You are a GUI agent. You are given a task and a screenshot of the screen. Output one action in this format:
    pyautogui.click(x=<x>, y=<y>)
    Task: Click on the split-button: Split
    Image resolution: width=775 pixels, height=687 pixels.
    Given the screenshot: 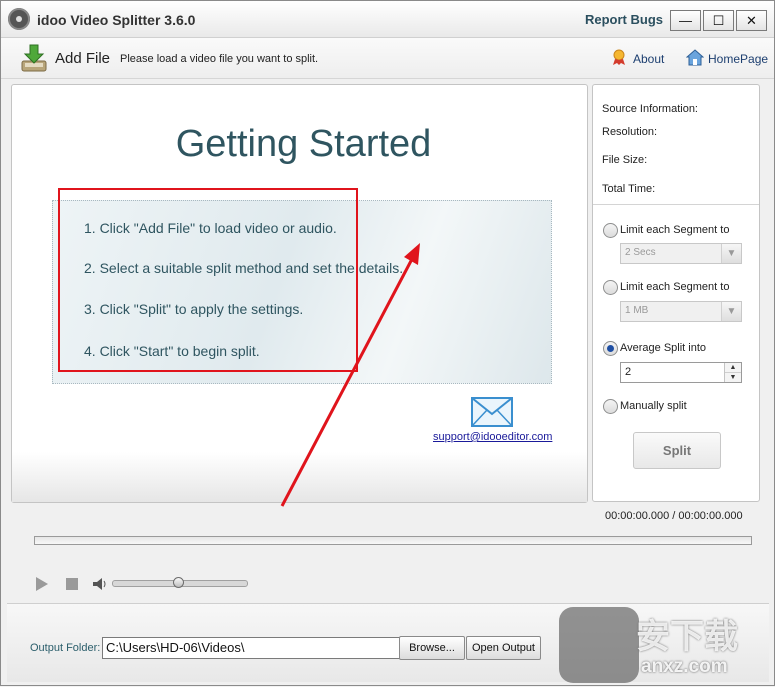 What is the action you would take?
    pyautogui.click(x=677, y=450)
    